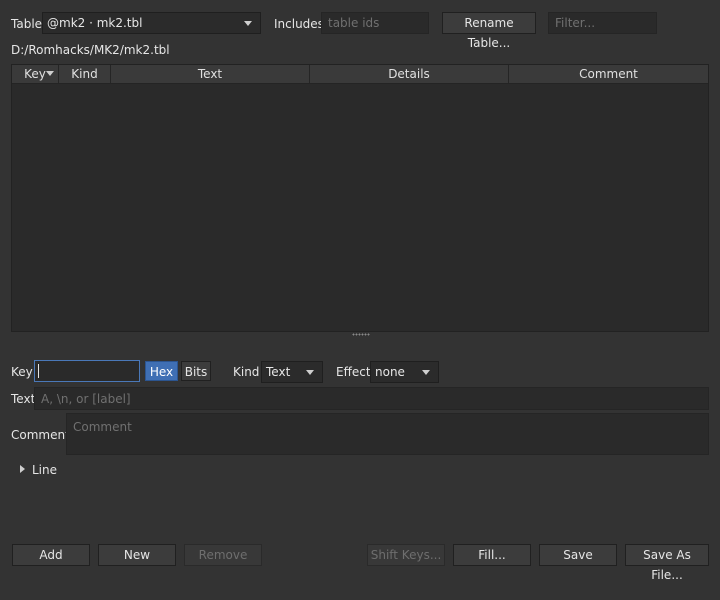 The height and width of the screenshot is (600, 720). I want to click on kind-label: Kind, so click(246, 372).